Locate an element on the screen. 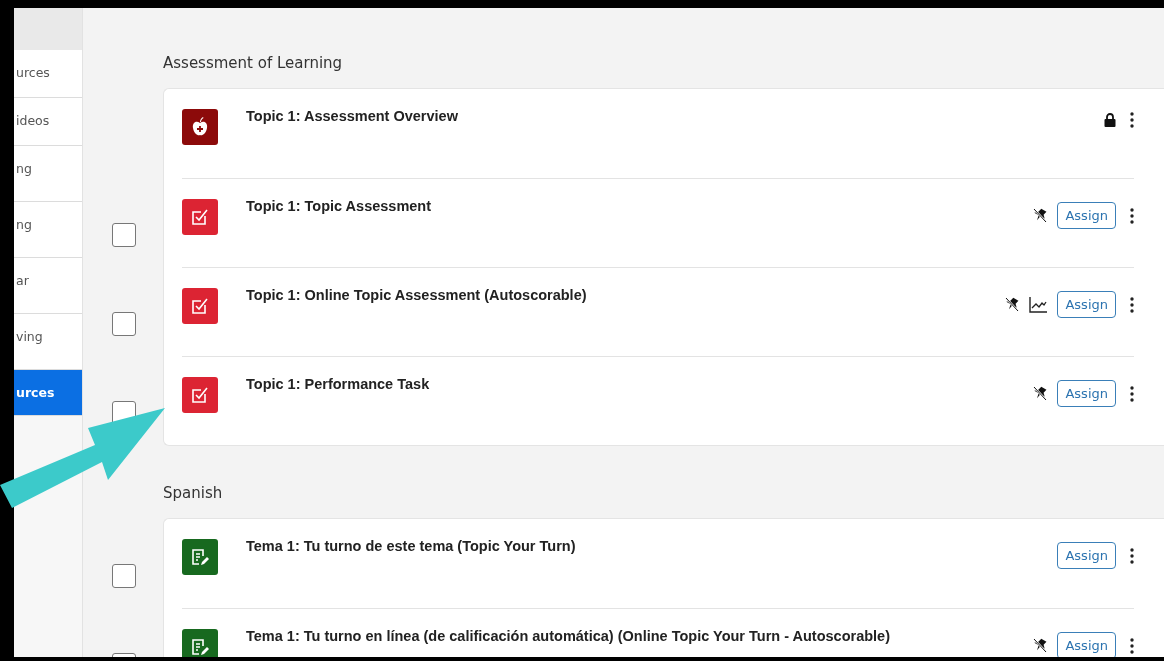  line-chart-icon is located at coordinates (1038, 304).